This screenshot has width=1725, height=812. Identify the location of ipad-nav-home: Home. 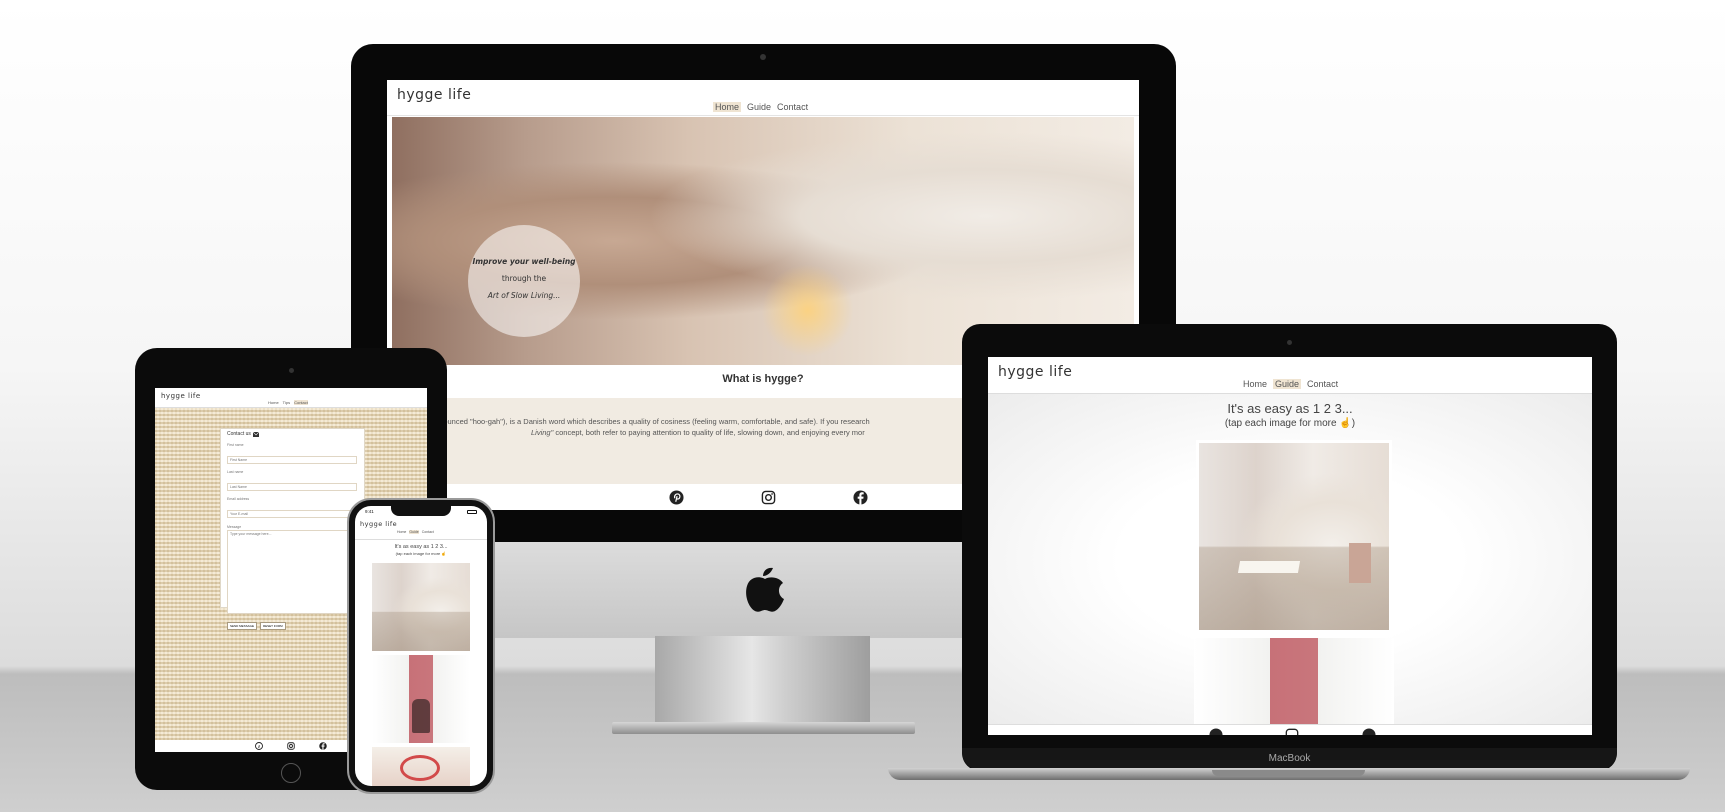
(273, 402).